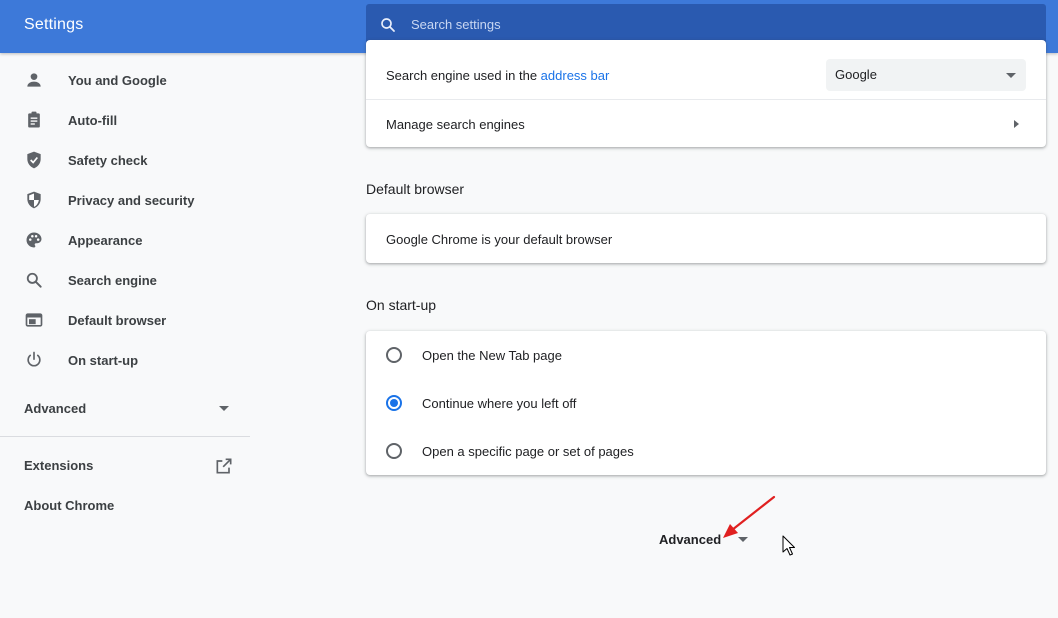  Describe the element at coordinates (499, 403) in the screenshot. I see `startup-option-label: Continue where you left off` at that location.